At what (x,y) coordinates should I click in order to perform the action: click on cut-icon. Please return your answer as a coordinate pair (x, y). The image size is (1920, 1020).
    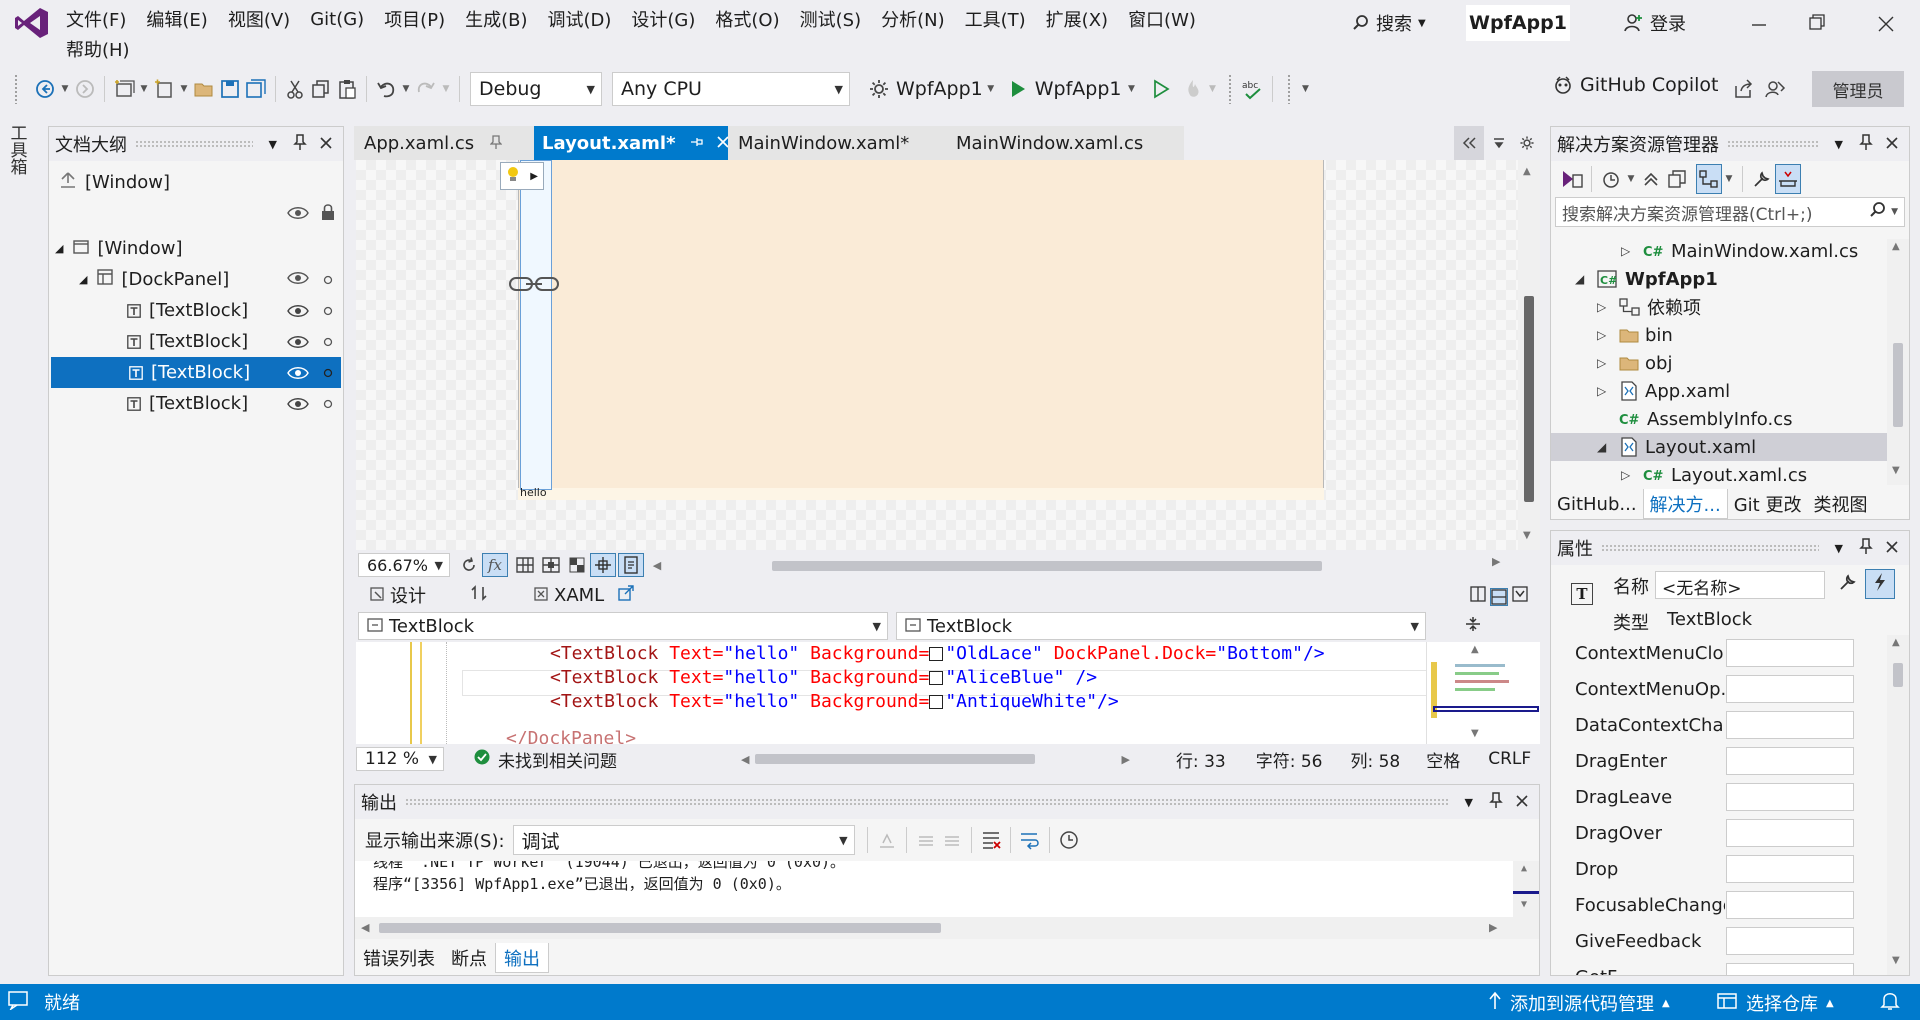
    Looking at the image, I should click on (295, 89).